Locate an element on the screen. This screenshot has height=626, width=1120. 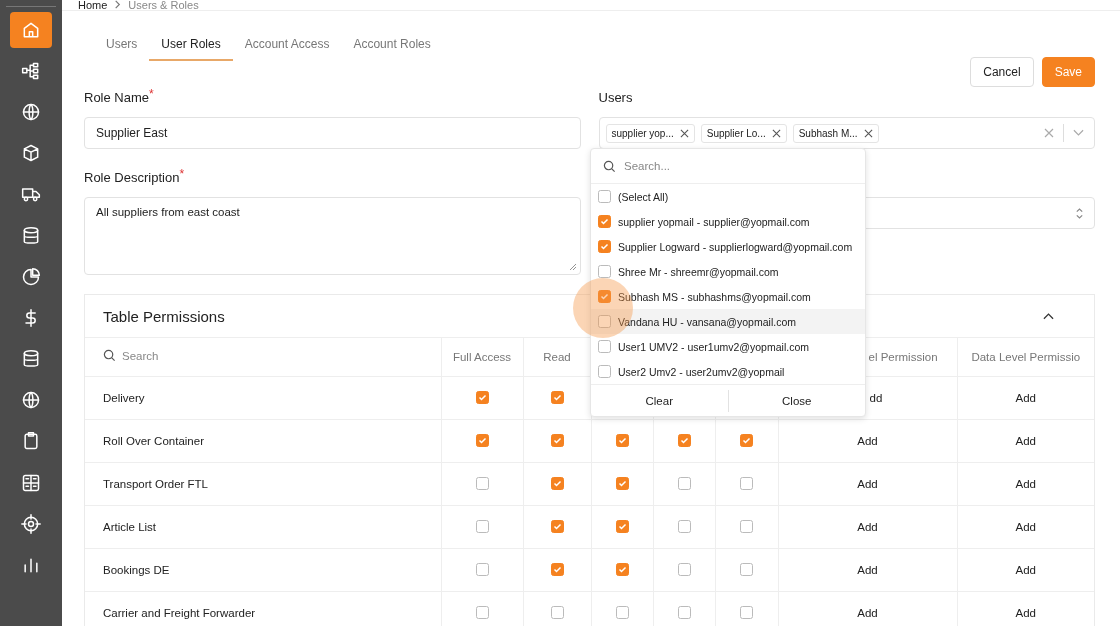
user-option: Shree Mr - shreemr@yopmail.com is located at coordinates (728, 271).